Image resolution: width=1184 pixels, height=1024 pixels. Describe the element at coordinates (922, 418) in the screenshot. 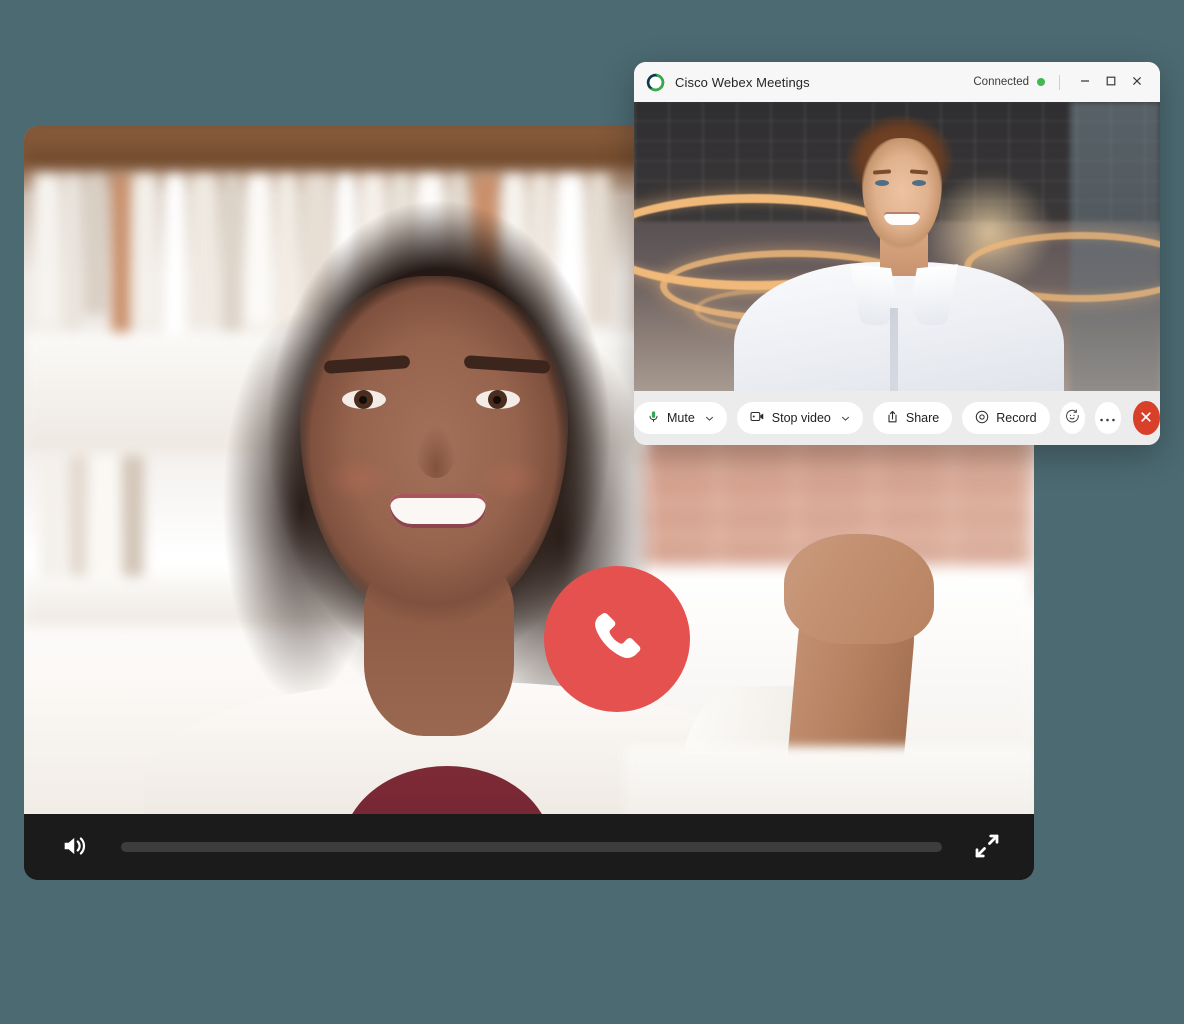

I see `share-label: Share` at that location.